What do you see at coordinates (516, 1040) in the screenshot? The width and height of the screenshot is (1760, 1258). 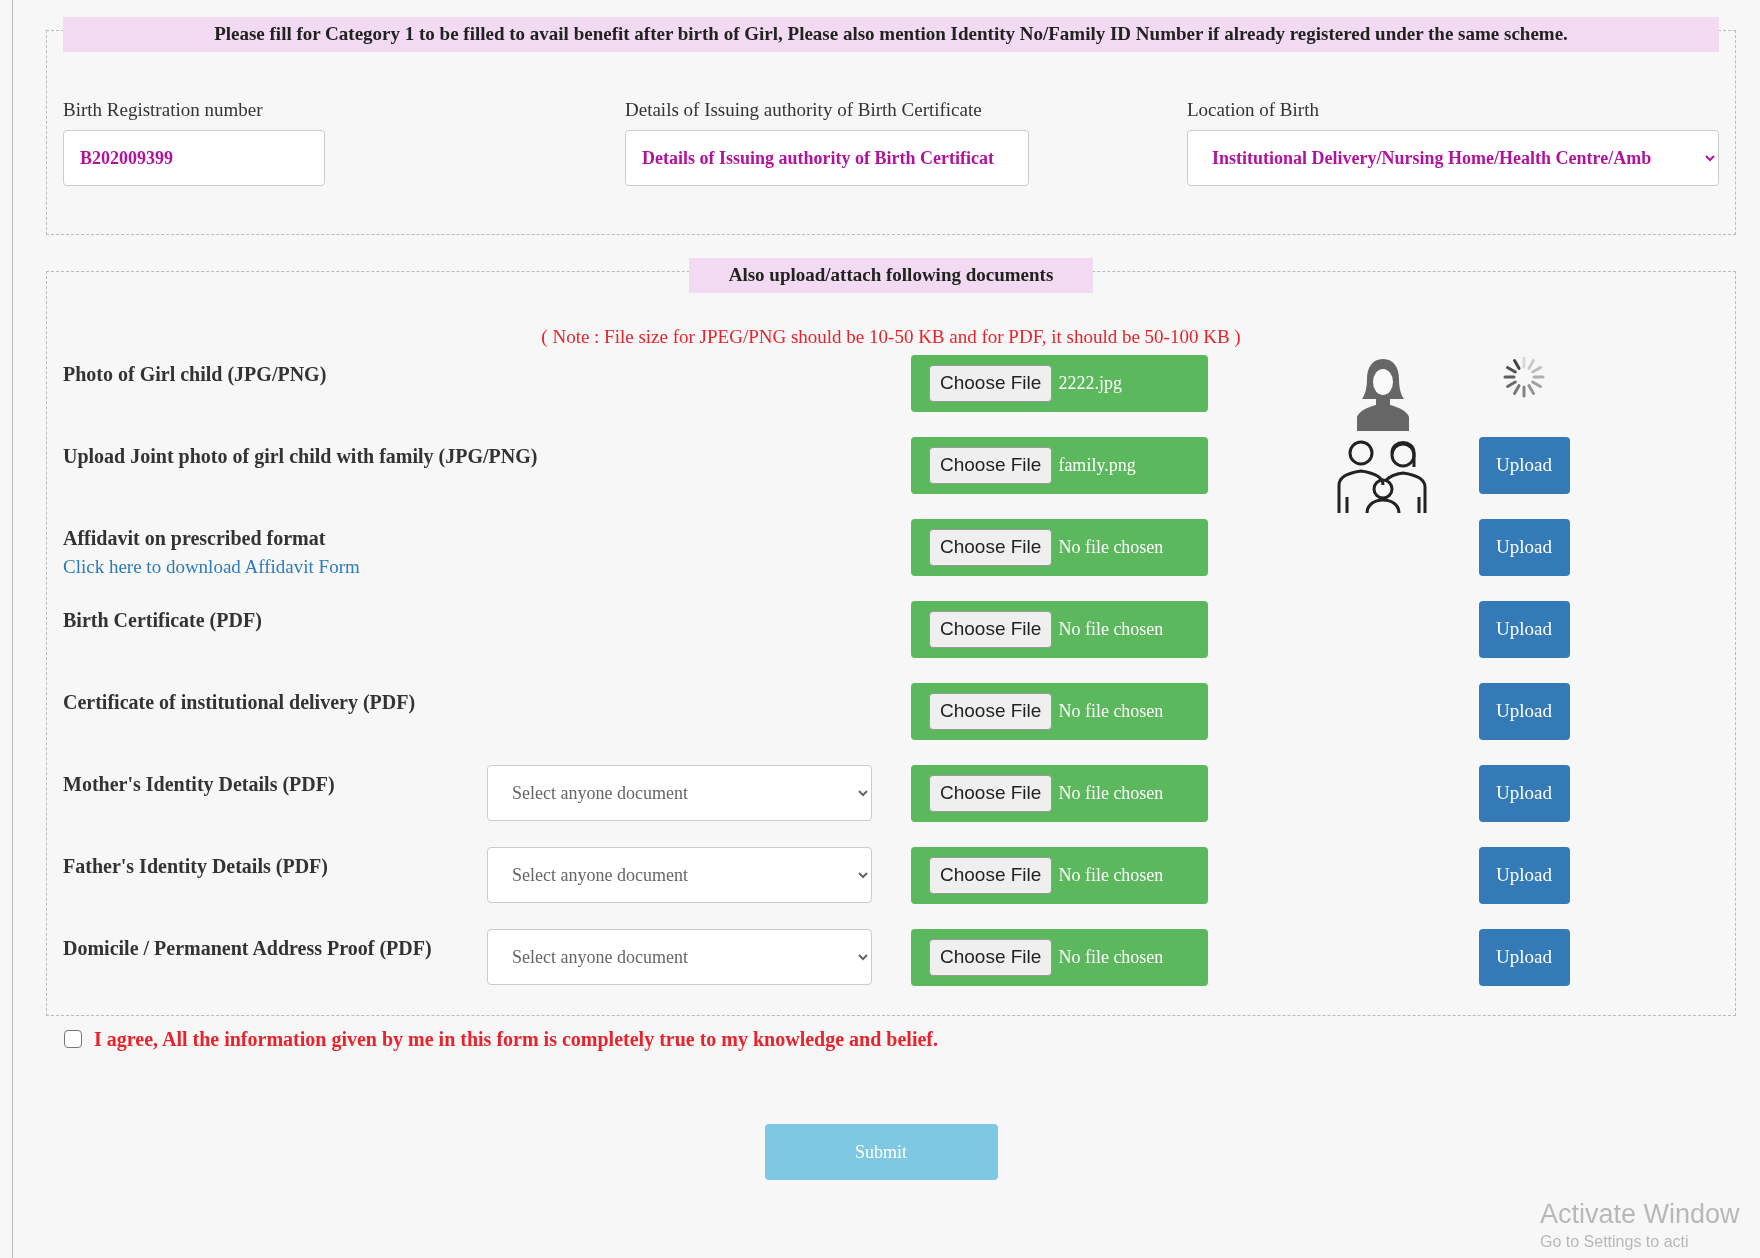 I see `agreement-text: I agree, All the information given by me in this form is completely true to my knowledge and belief.` at bounding box center [516, 1040].